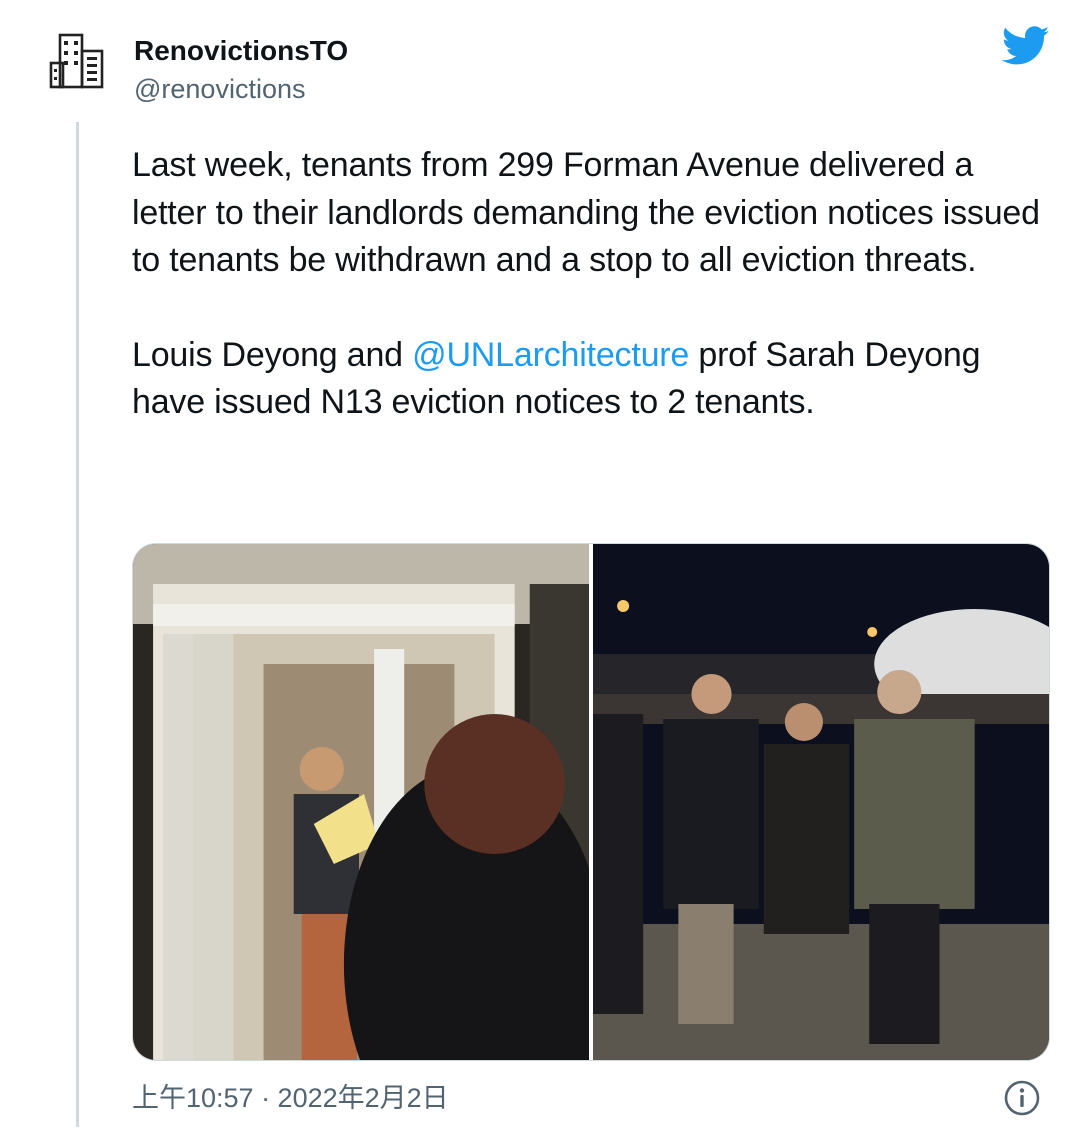 The width and height of the screenshot is (1080, 1141). I want to click on author-avatar, so click(78, 62).